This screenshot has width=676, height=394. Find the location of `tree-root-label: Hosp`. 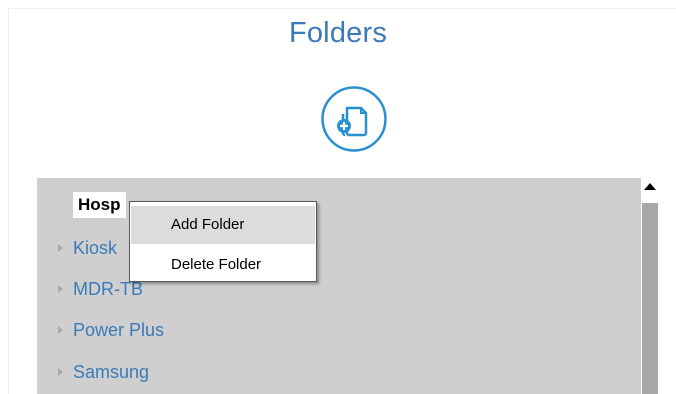

tree-root-label: Hosp is located at coordinates (99, 204).